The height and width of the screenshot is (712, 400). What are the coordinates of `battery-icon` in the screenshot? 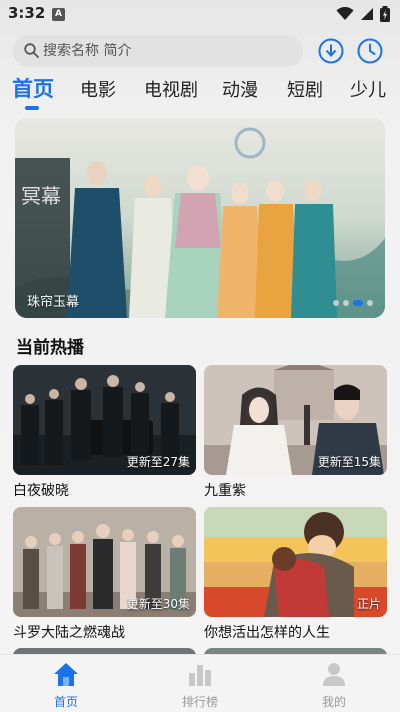 It's located at (385, 14).